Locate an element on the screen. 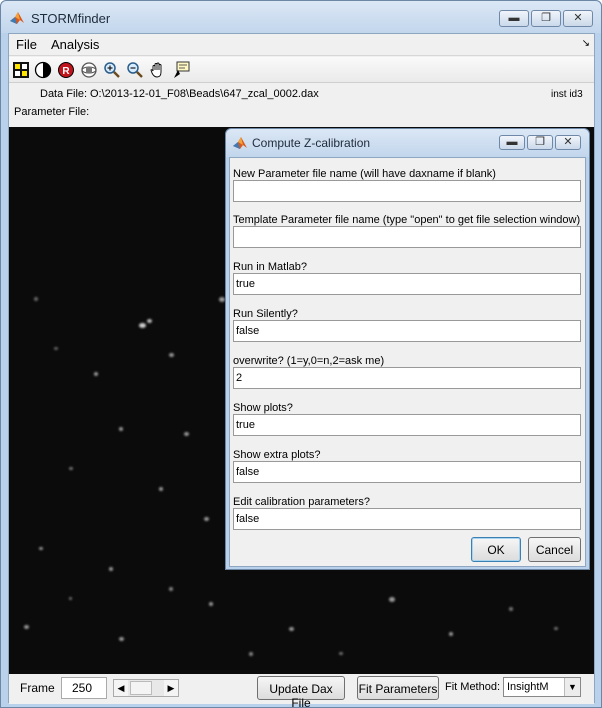 The width and height of the screenshot is (602, 708). data-file-label: Data File: is located at coordinates (64, 94).